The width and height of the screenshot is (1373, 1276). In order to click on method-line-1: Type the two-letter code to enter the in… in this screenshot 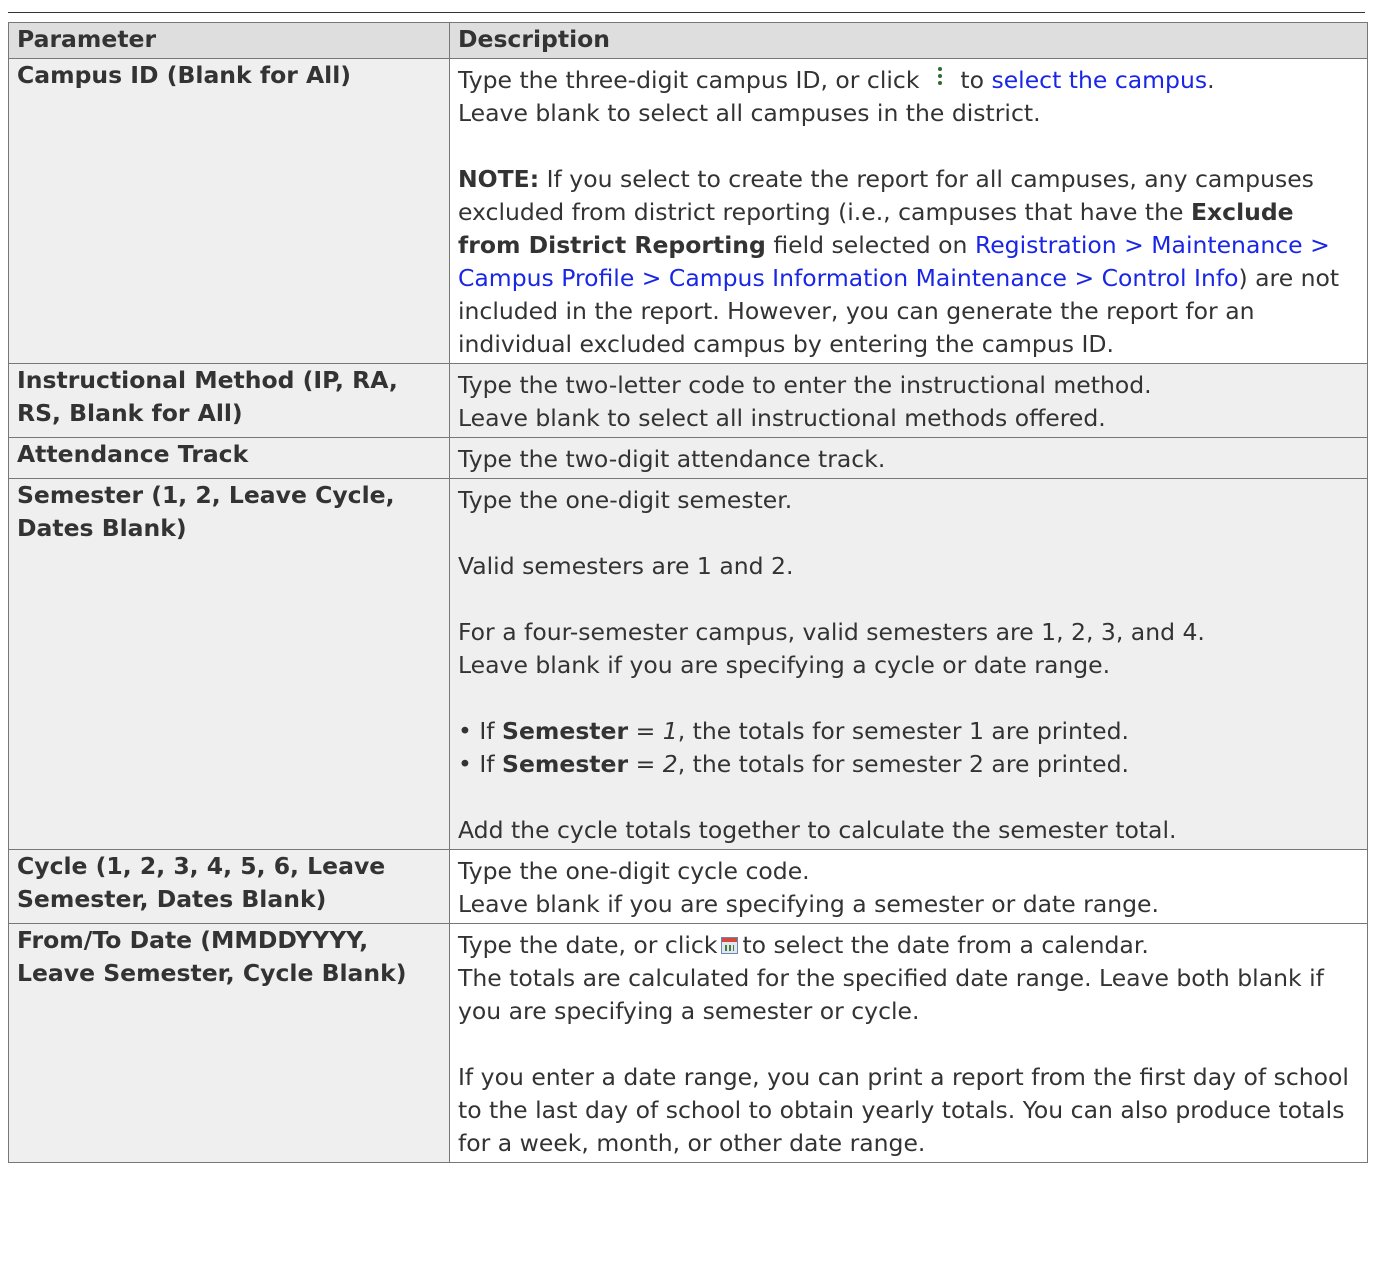, I will do `click(805, 385)`.